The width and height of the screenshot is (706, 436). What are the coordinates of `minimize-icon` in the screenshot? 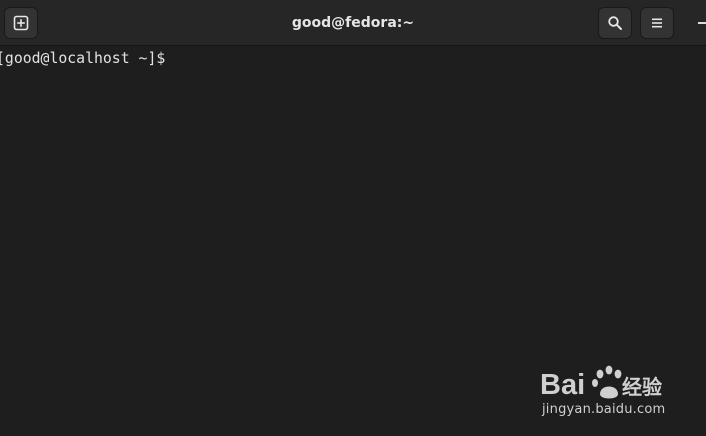 It's located at (702, 23).